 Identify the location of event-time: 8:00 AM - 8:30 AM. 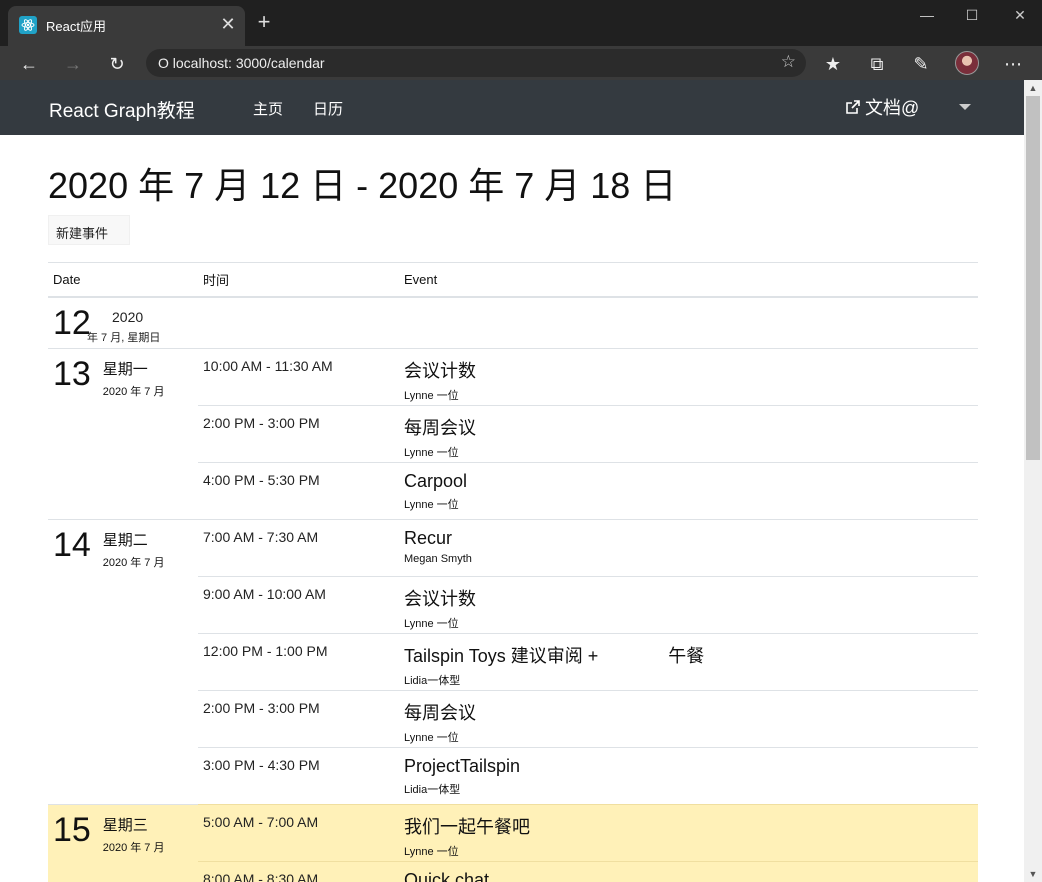
(298, 871).